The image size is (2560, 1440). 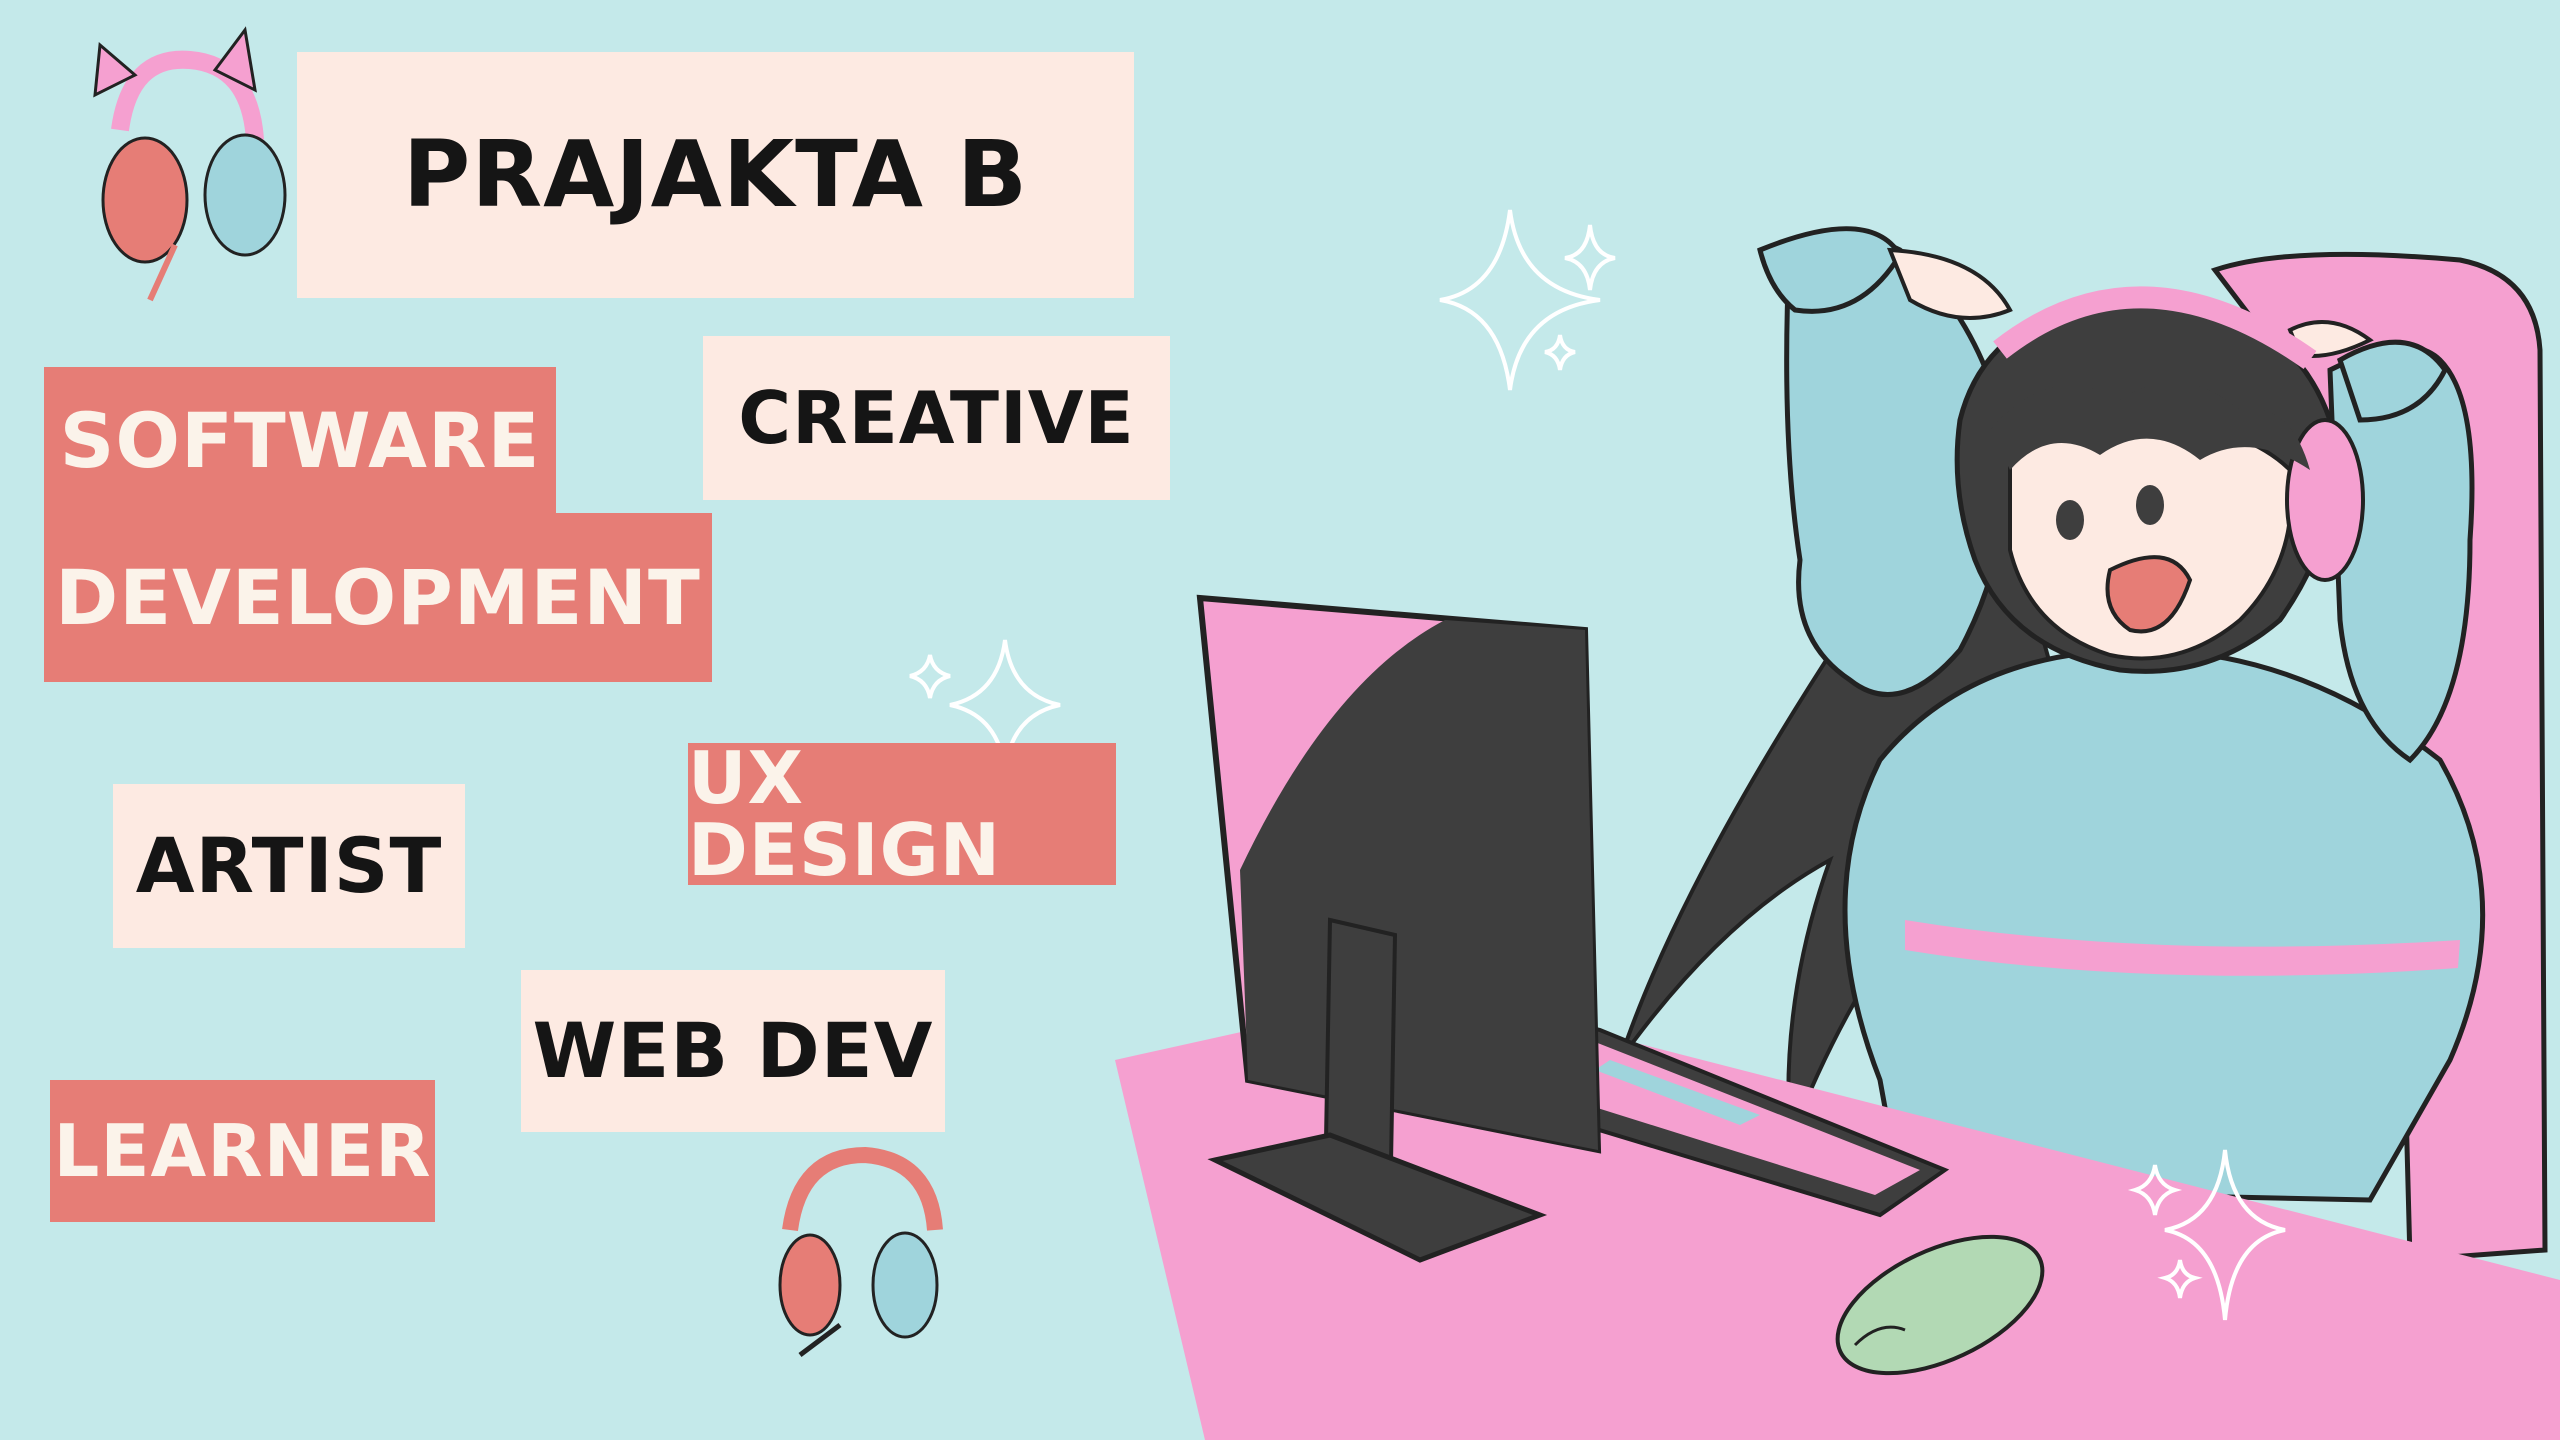 What do you see at coordinates (733, 1051) in the screenshot?
I see `tag-web-dev: WEB DEV` at bounding box center [733, 1051].